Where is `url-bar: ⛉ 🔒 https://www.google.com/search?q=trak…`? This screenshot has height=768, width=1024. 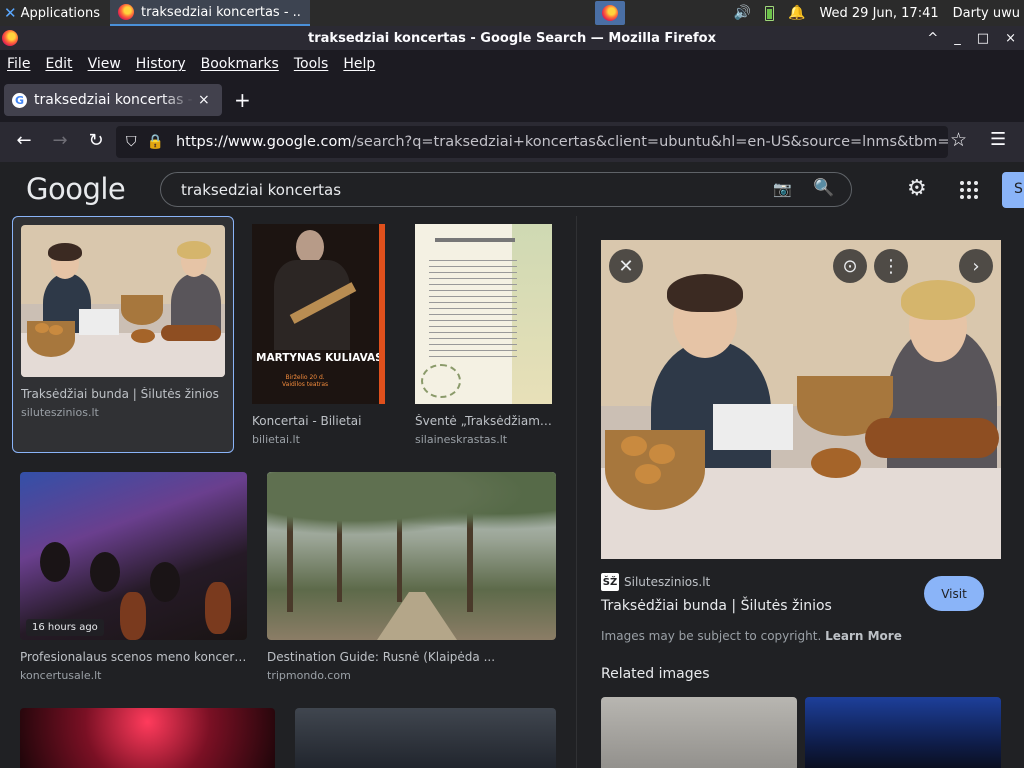 url-bar: ⛉ 🔒 https://www.google.com/search?q=trak… is located at coordinates (532, 142).